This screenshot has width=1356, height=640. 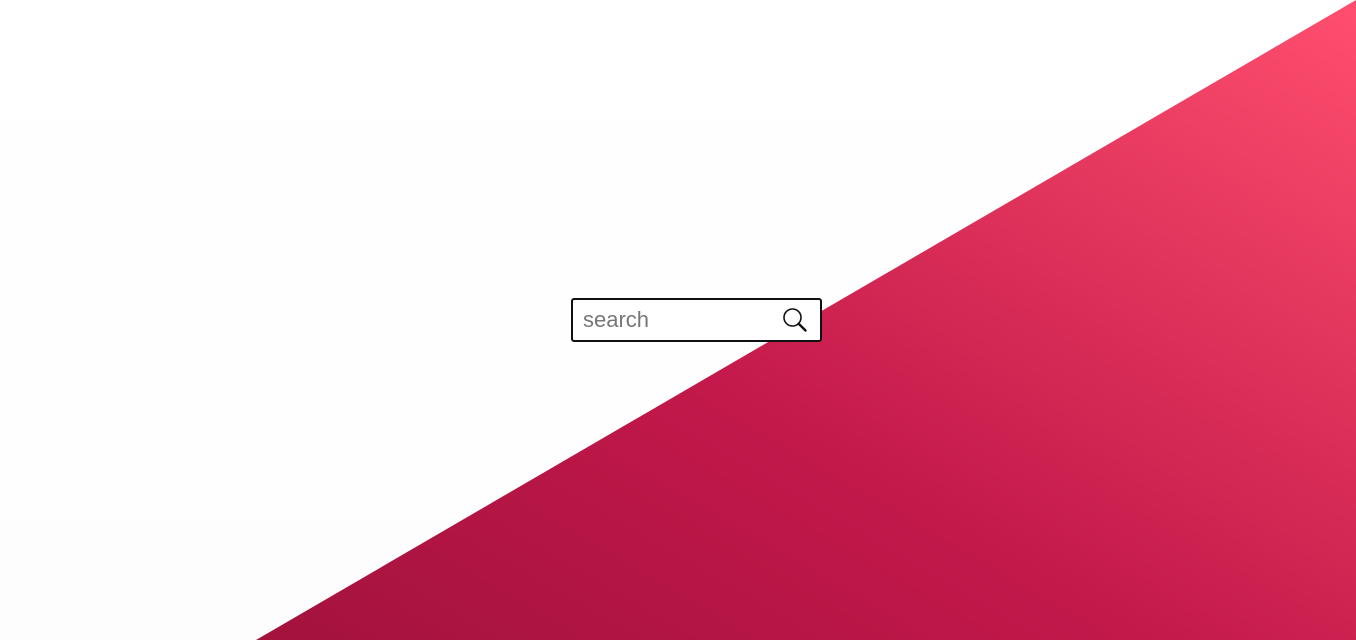 I want to click on search-icon, so click(x=795, y=320).